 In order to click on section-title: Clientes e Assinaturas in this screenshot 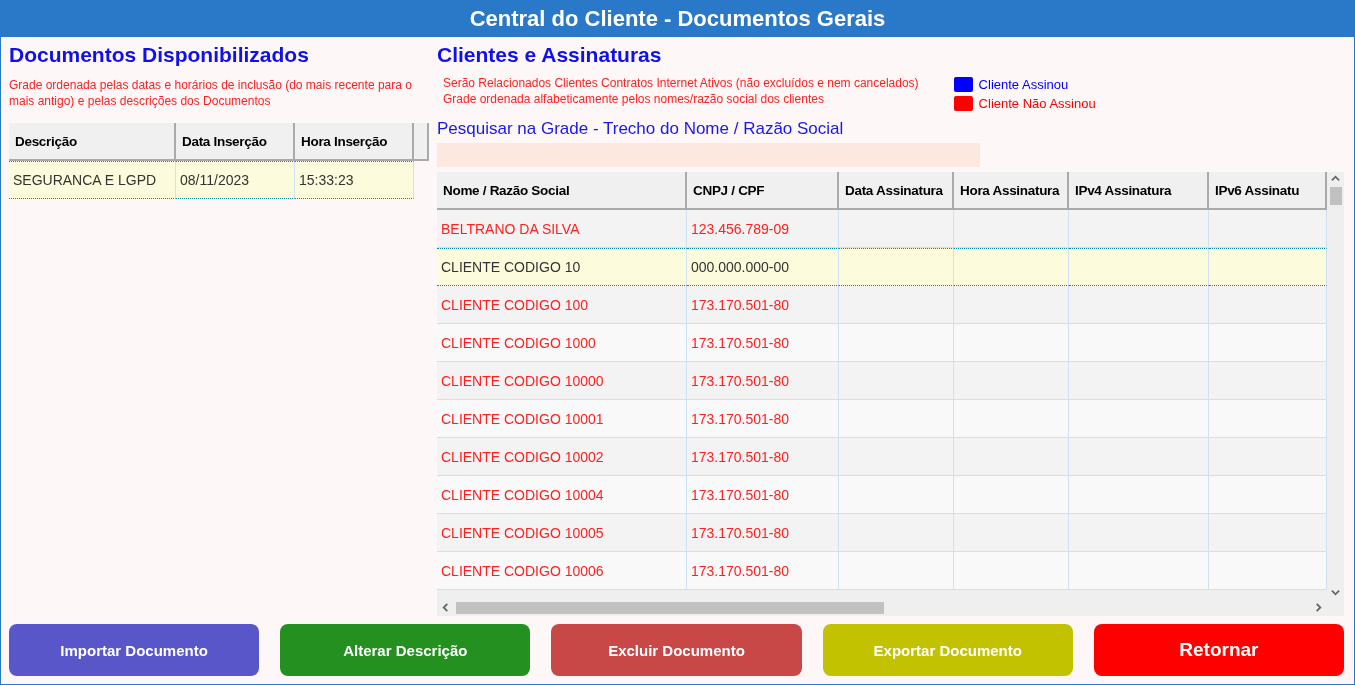, I will do `click(550, 55)`.